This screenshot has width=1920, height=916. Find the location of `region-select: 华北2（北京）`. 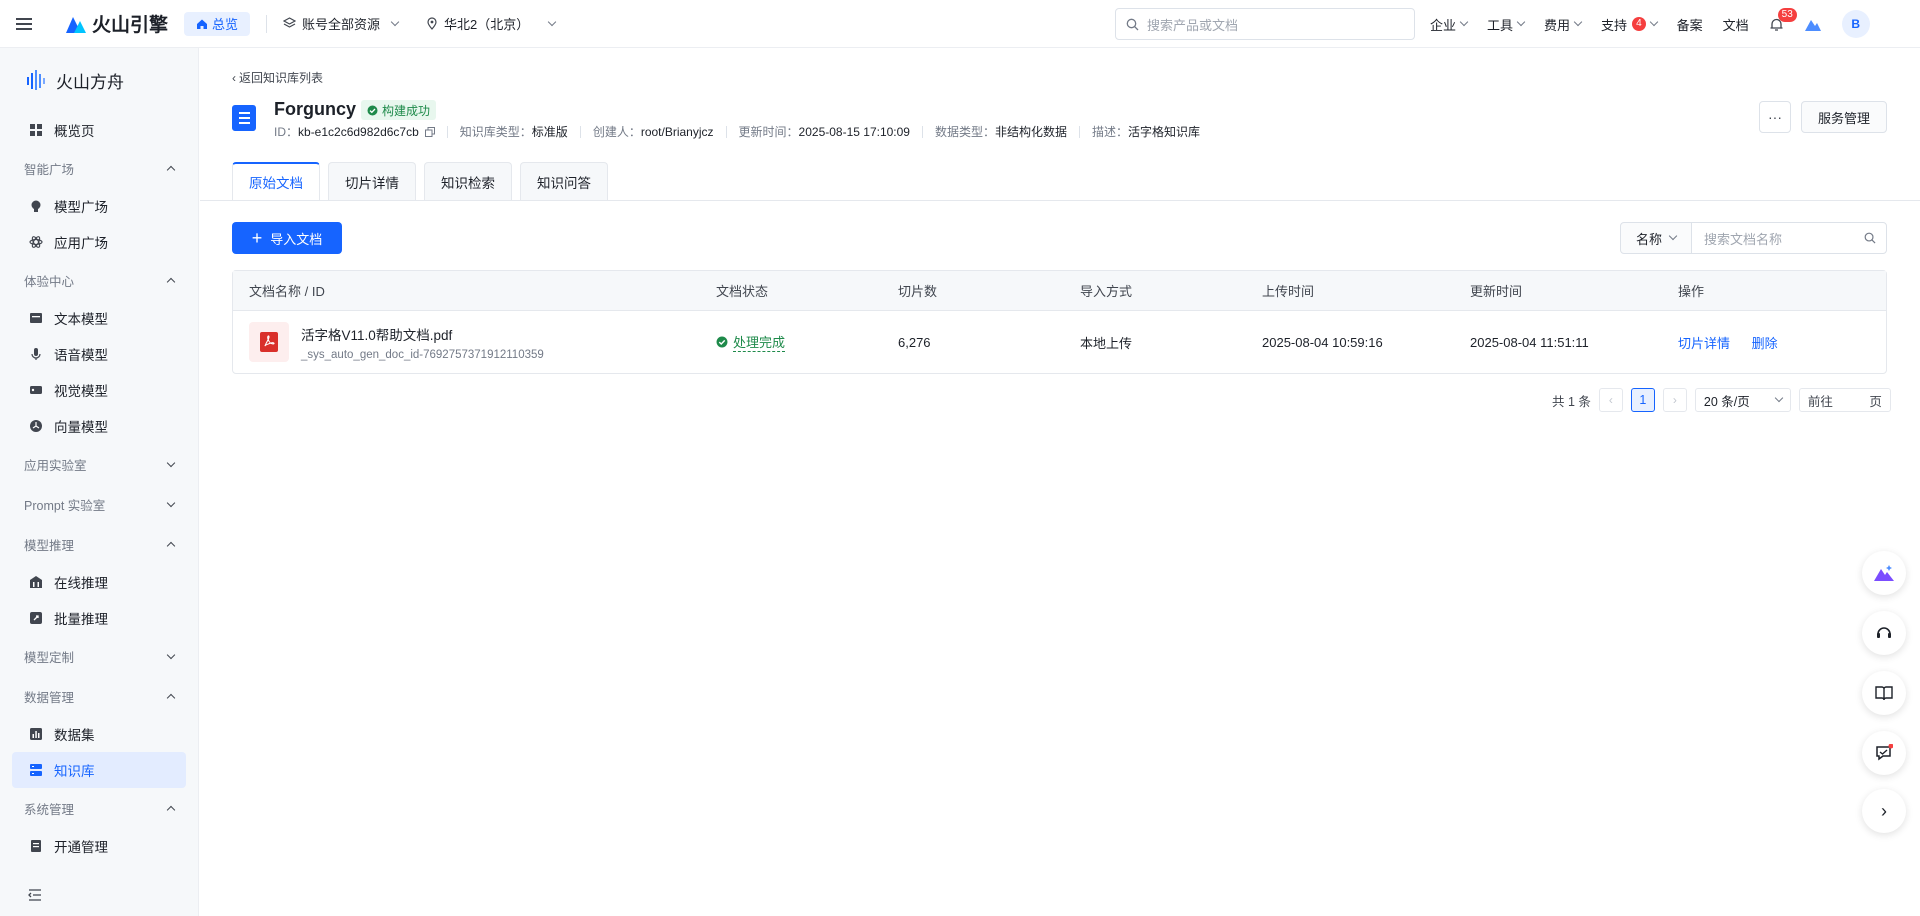

region-select: 华北2（北京） is located at coordinates (491, 23).